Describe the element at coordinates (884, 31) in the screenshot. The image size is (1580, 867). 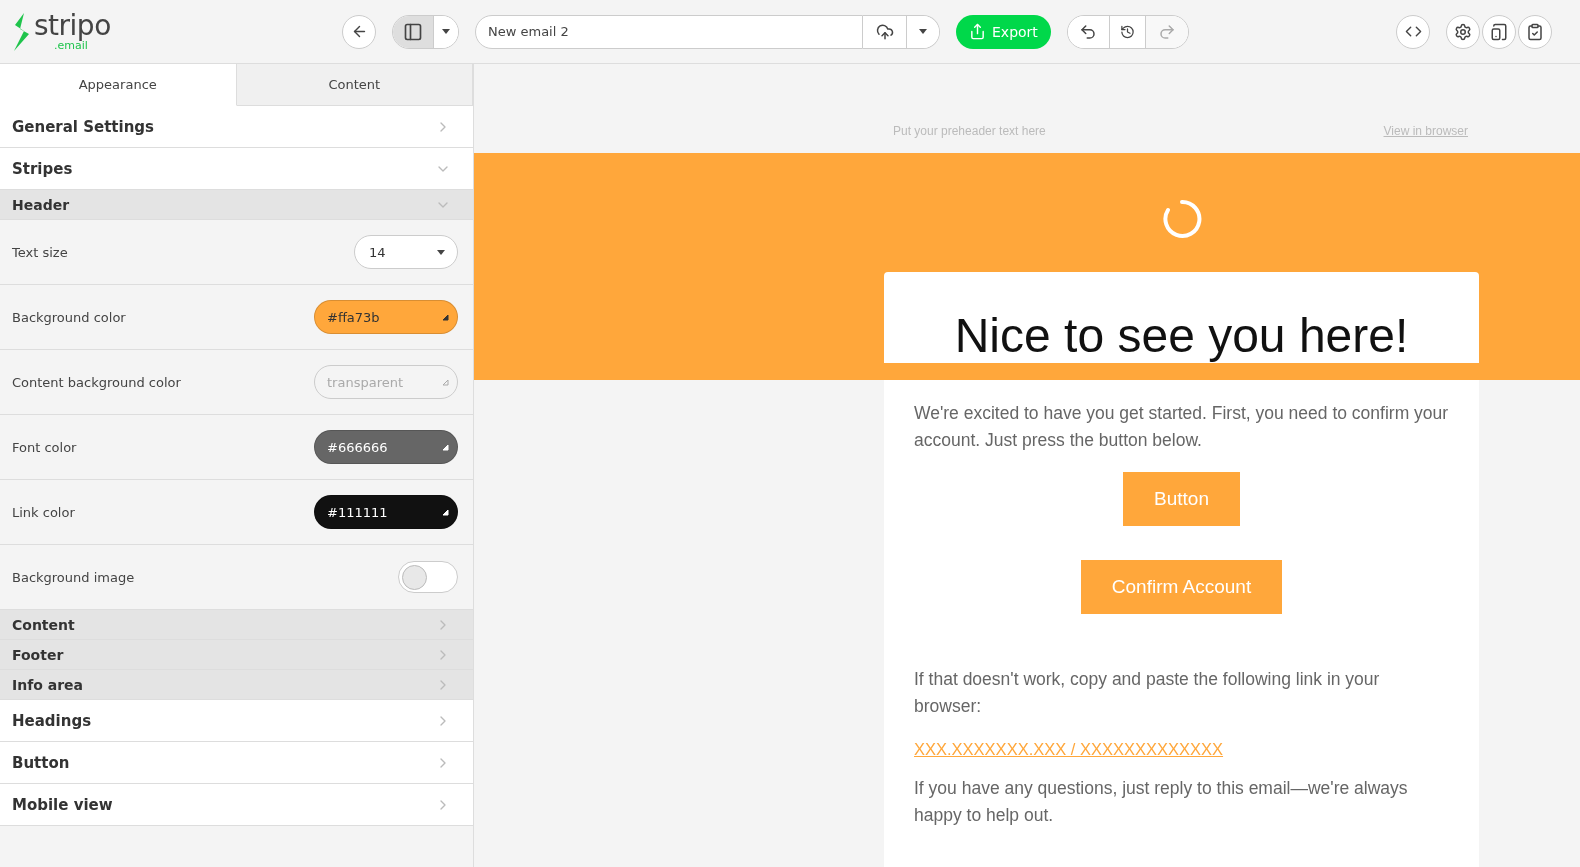
I see `cloud-upload-icon` at that location.